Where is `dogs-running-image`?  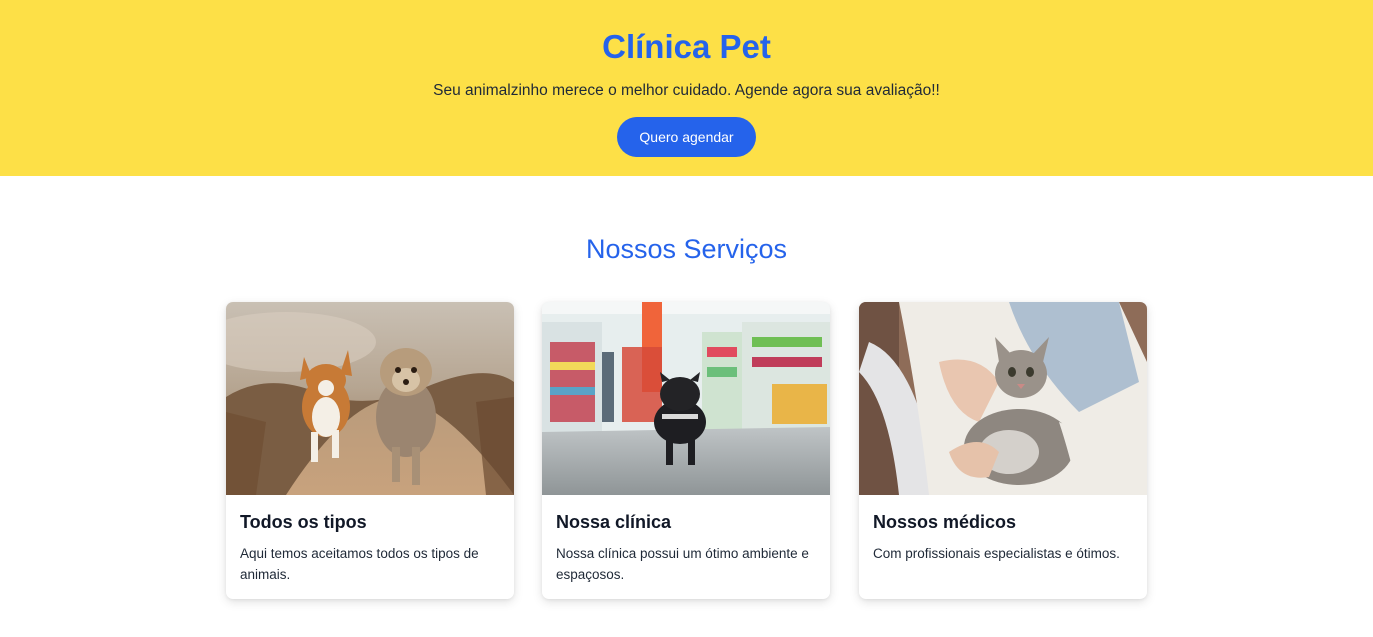
dogs-running-image is located at coordinates (370, 398).